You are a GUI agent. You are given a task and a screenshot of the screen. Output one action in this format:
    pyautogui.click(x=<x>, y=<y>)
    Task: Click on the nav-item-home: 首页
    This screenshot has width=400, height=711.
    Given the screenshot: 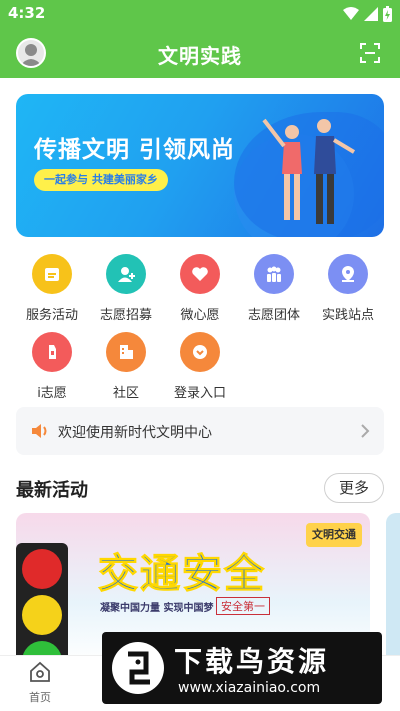 What is the action you would take?
    pyautogui.click(x=40, y=683)
    